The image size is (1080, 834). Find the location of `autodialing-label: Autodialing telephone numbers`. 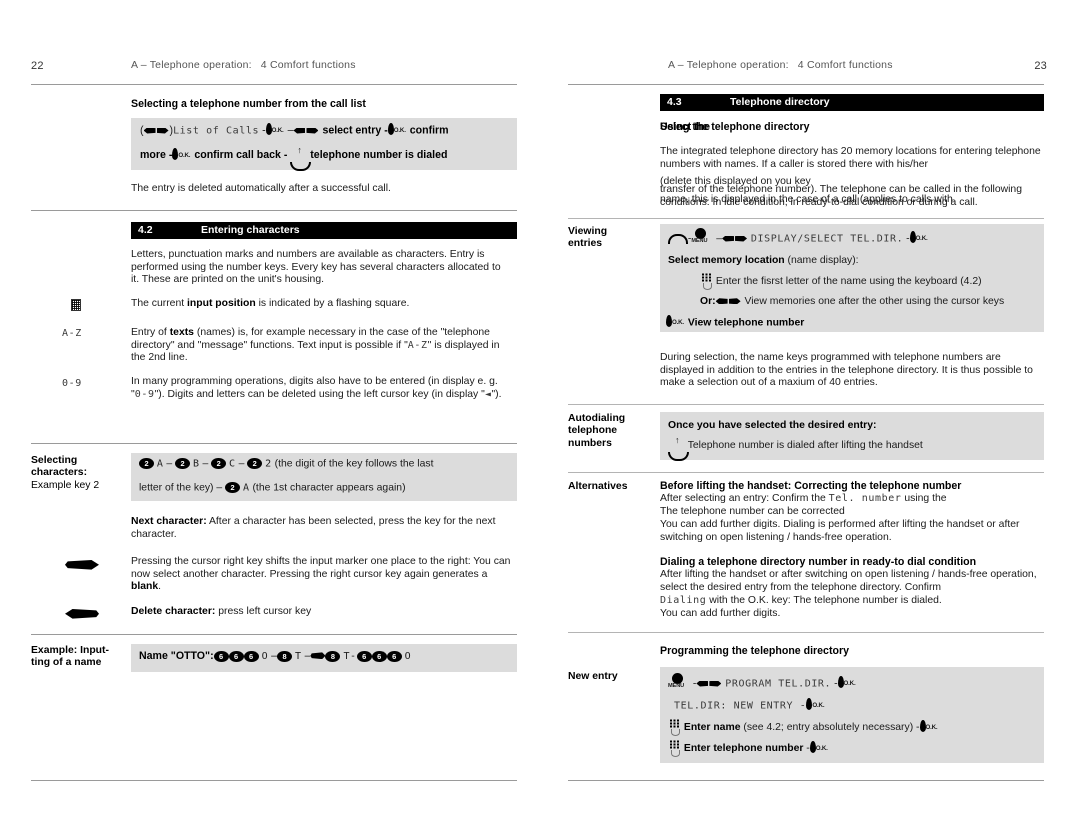

autodialing-label: Autodialing telephone numbers is located at coordinates (596, 431).